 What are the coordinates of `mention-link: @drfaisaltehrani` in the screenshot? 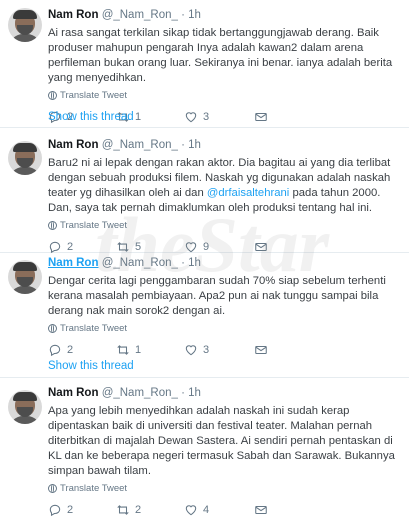 It's located at (248, 193).